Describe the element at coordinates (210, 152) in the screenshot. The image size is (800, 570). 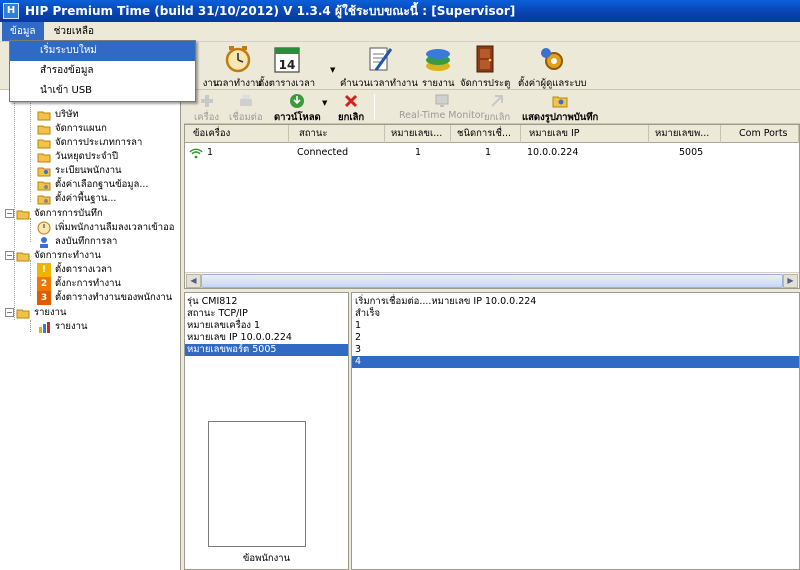
I see `cell-device-no: 1` at that location.